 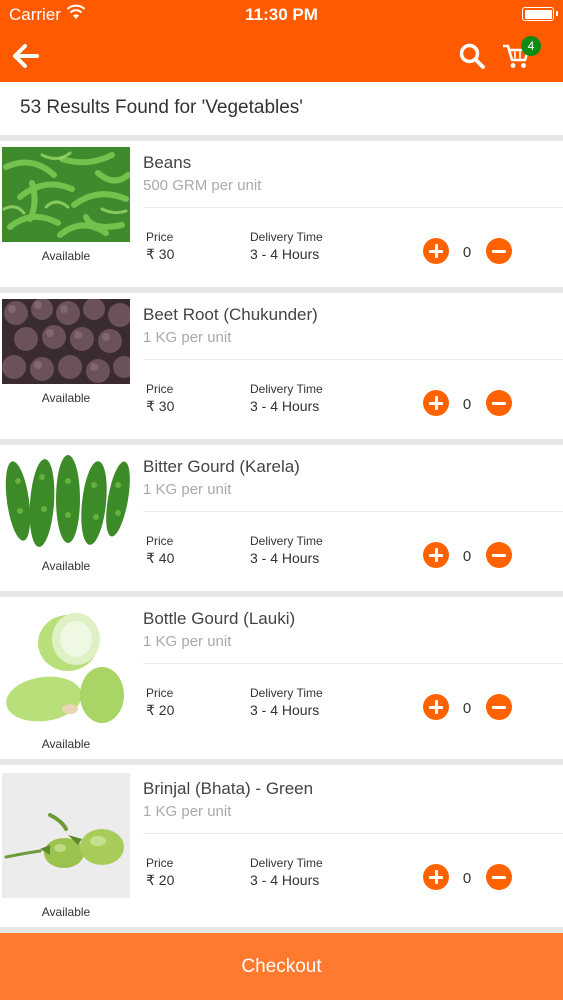 I want to click on checkout-button: Checkout, so click(x=281, y=966).